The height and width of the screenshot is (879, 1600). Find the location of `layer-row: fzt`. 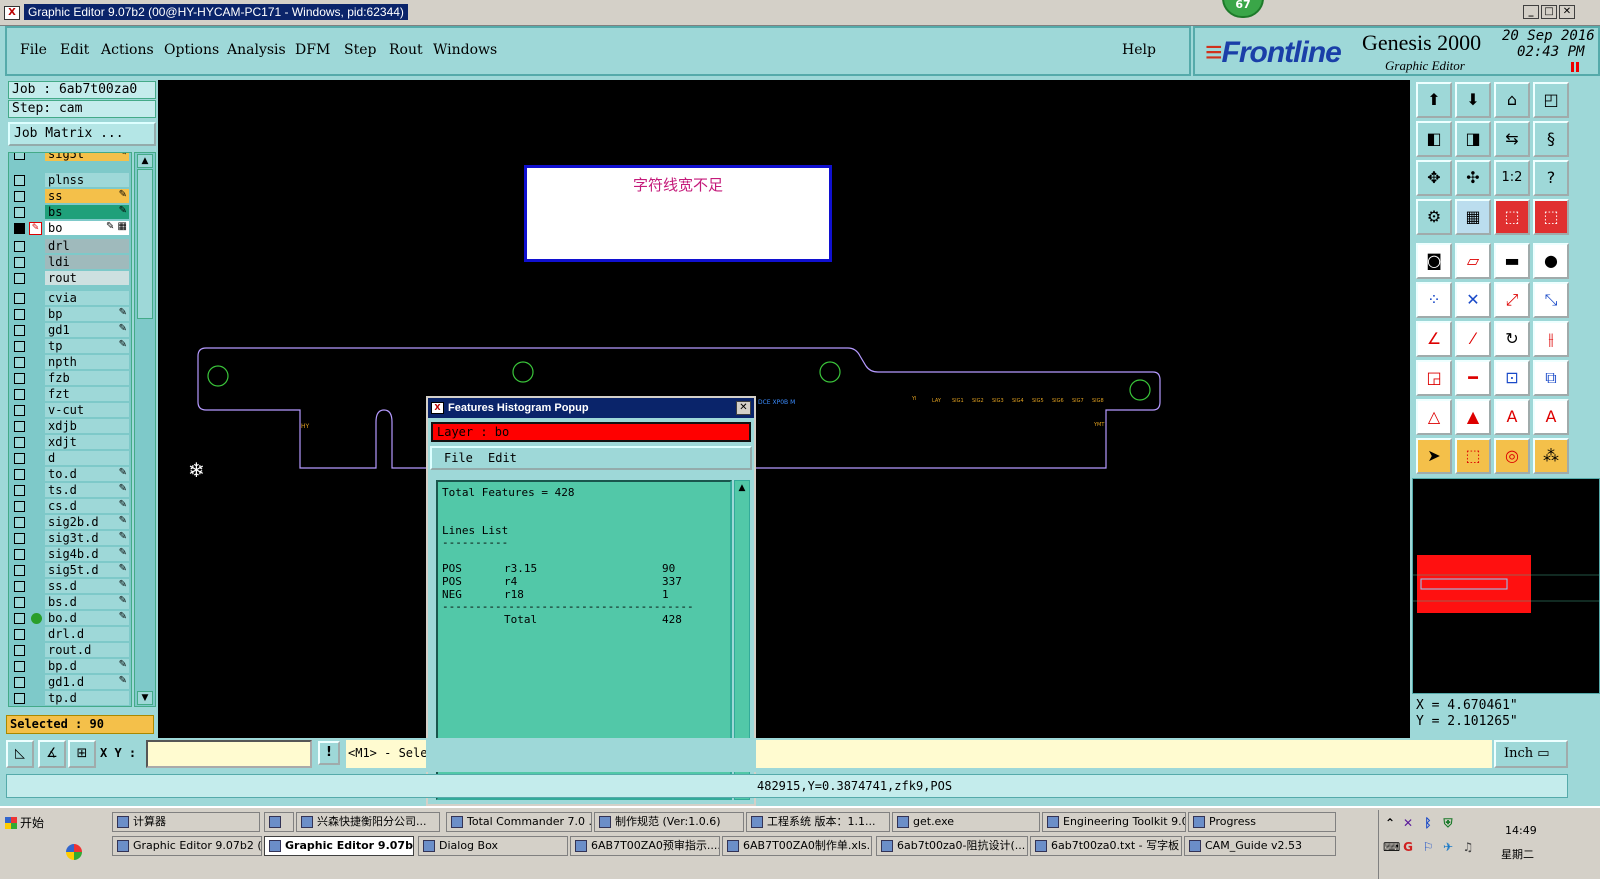

layer-row: fzt is located at coordinates (70, 394).